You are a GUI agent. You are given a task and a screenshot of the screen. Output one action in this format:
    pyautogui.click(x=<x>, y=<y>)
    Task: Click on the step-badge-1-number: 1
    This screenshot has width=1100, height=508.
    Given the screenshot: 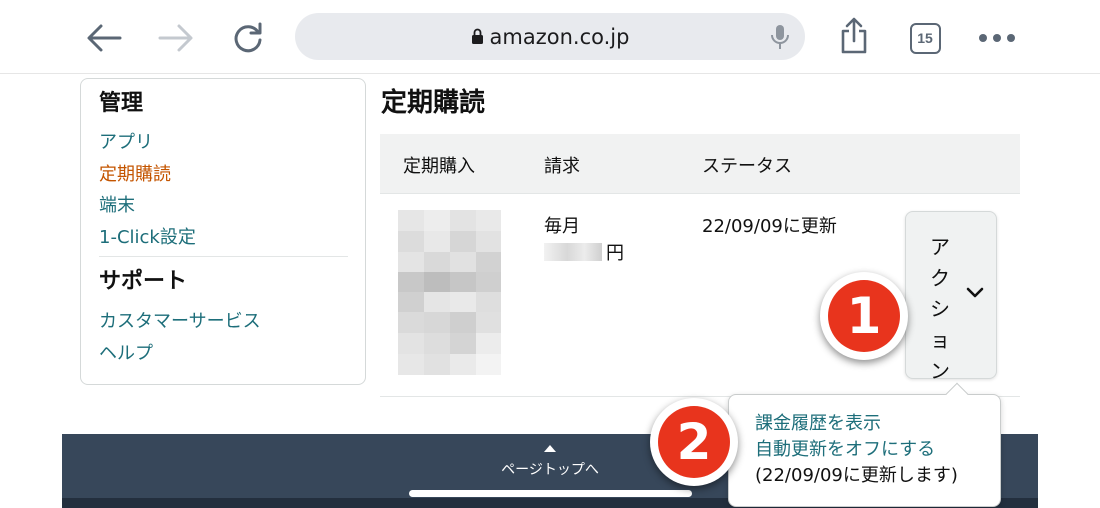 What is the action you would take?
    pyautogui.click(x=864, y=316)
    